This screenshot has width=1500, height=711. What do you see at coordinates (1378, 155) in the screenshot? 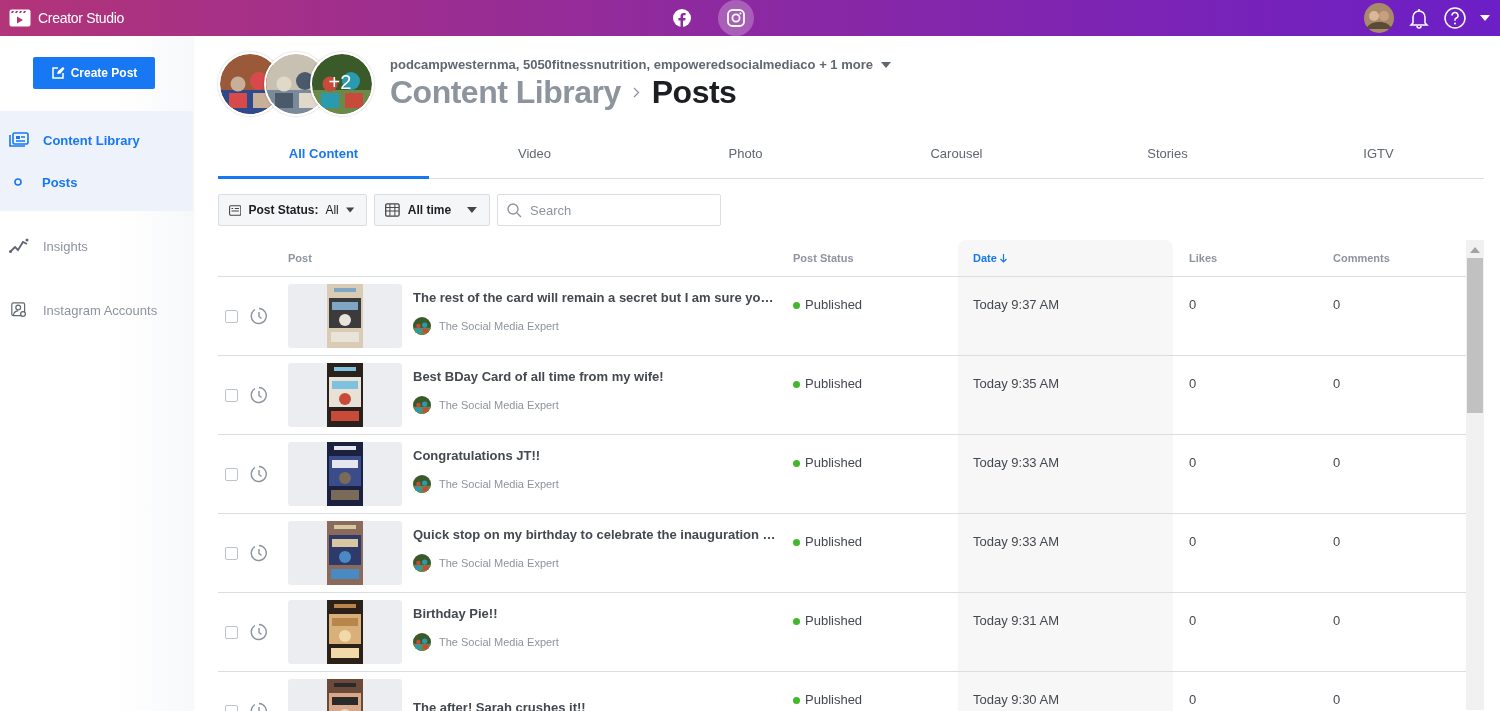
I see `tab: IGTV` at bounding box center [1378, 155].